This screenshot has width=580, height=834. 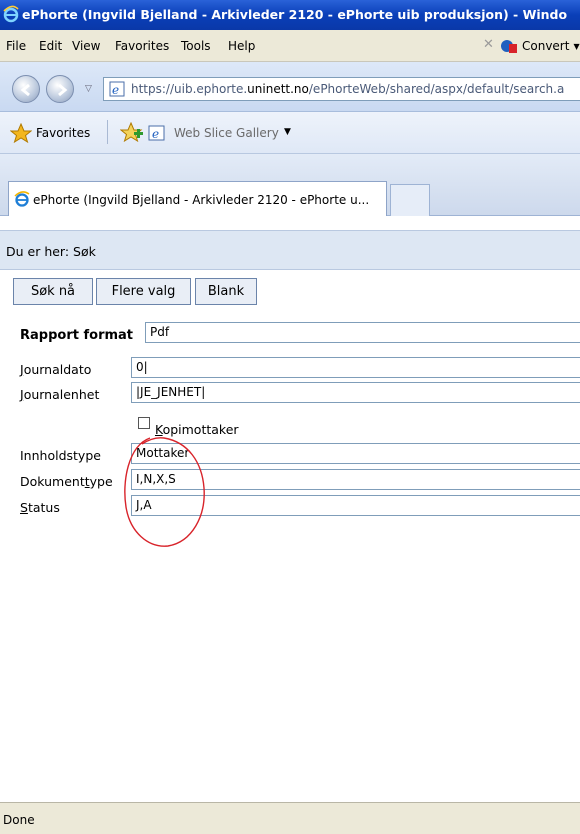 I want to click on document-type-label-pre: Dokument, so click(x=52, y=481).